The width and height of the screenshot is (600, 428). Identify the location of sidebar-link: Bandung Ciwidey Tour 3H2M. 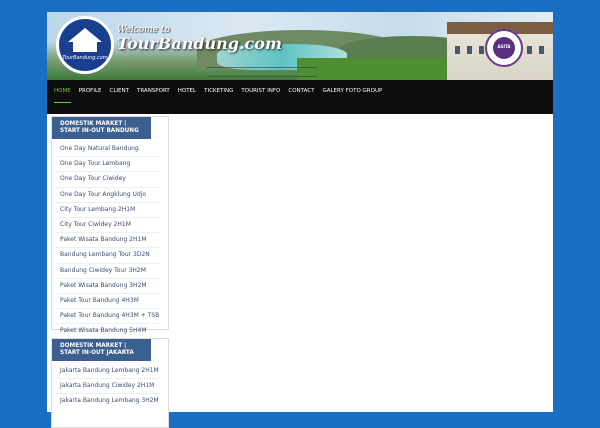
(108, 271).